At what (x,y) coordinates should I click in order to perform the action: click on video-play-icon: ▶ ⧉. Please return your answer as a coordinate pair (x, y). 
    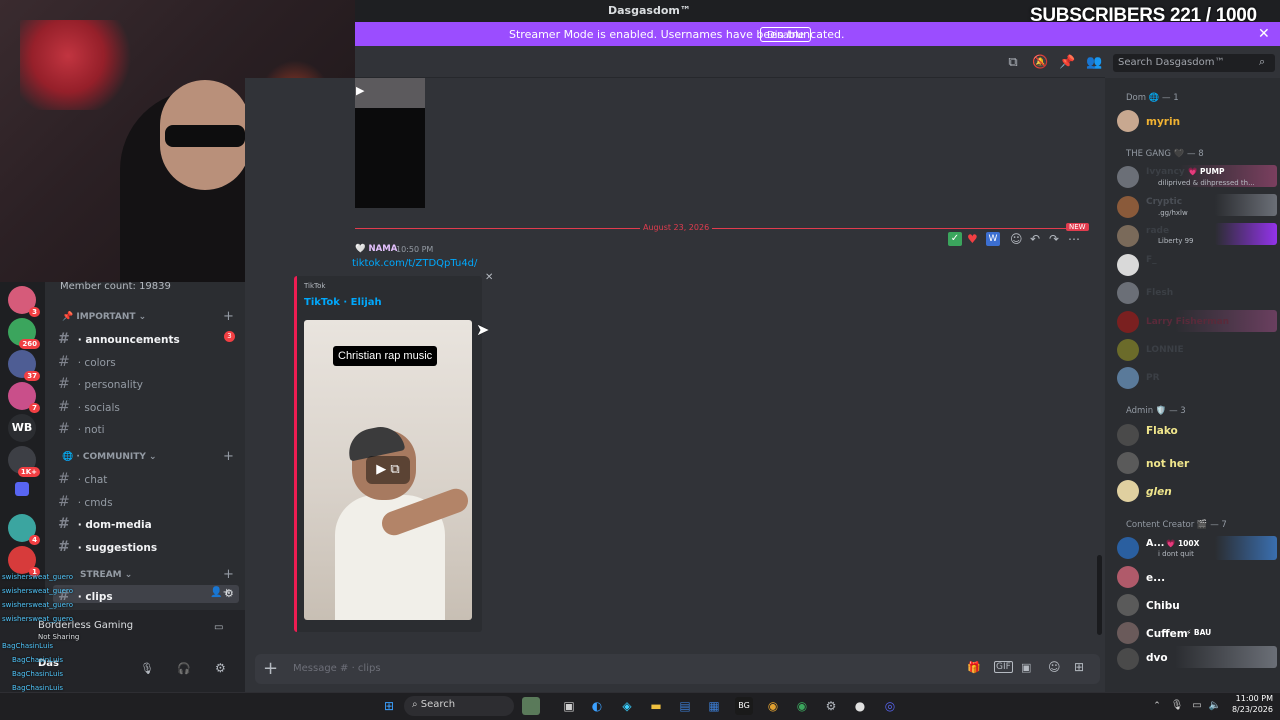
    Looking at the image, I should click on (388, 470).